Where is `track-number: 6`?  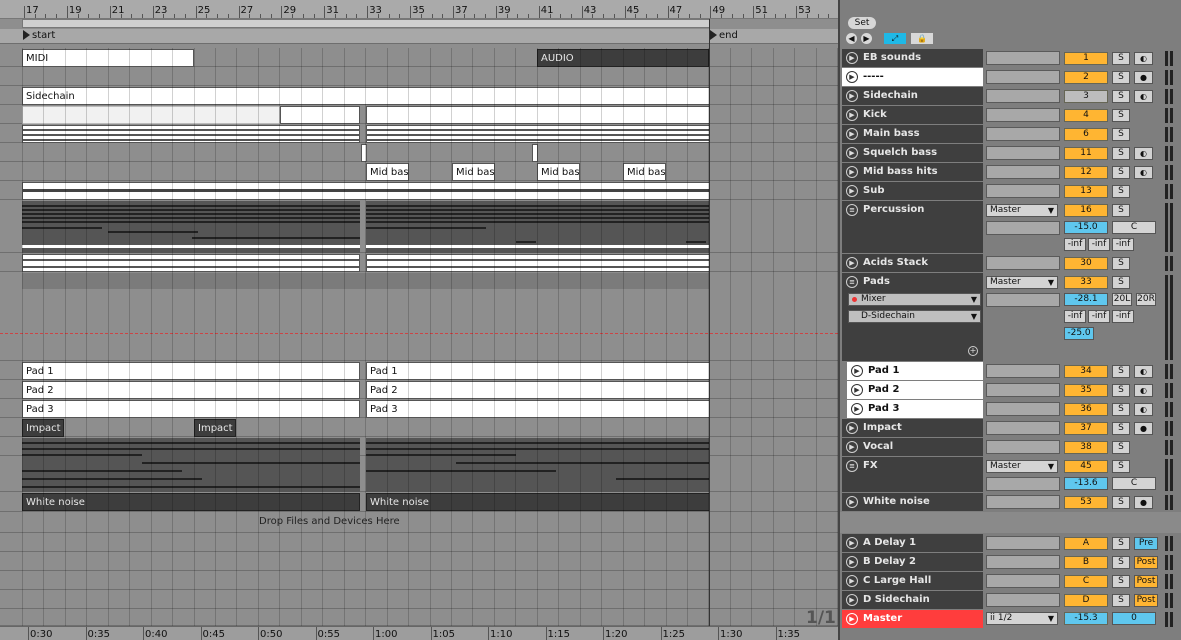 track-number: 6 is located at coordinates (1086, 134).